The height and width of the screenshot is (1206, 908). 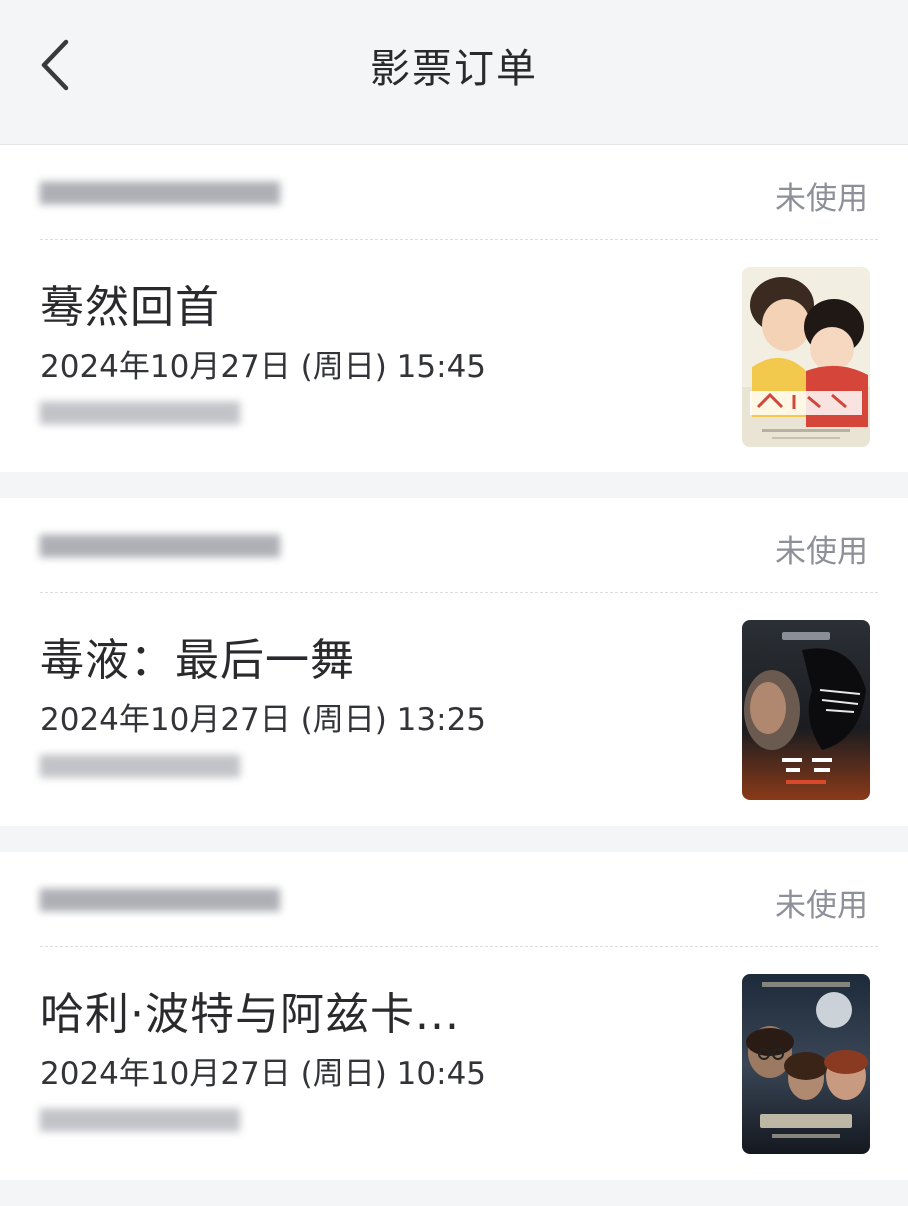 What do you see at coordinates (454, 69) in the screenshot?
I see `page-title: 影票订单` at bounding box center [454, 69].